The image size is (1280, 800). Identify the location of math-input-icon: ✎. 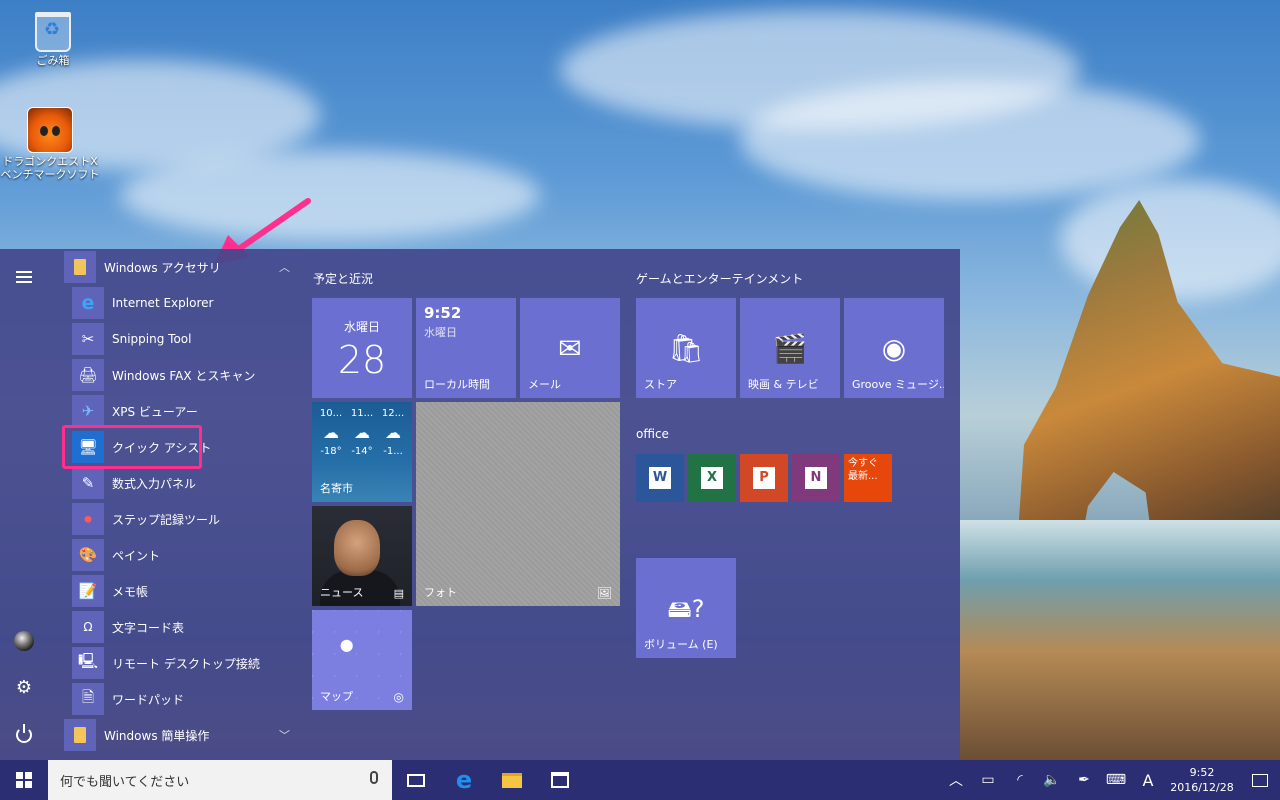
(88, 483).